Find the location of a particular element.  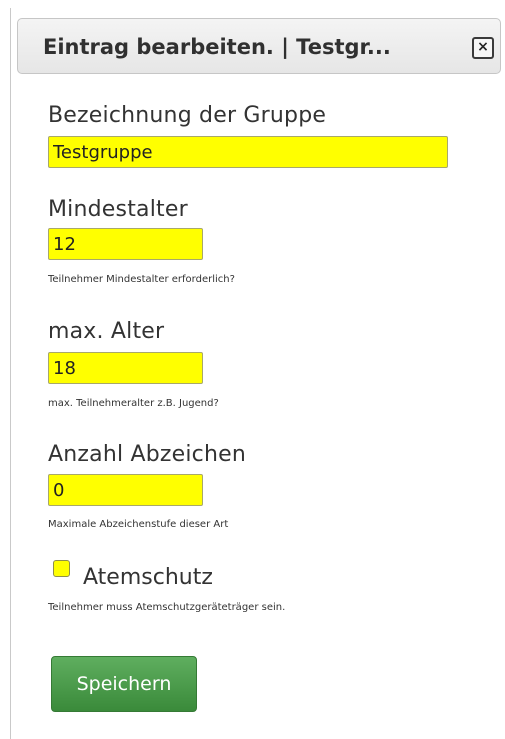

min-age-help: Teilnehmer Mindestalter erforderlich? is located at coordinates (141, 279).